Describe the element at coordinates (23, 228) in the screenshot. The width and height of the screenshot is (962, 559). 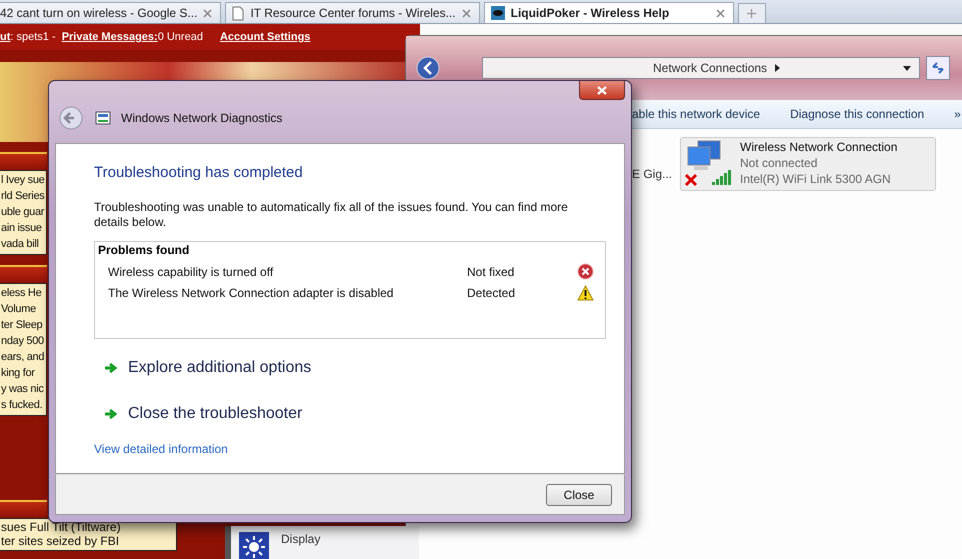
I see `news-link: ain issue` at that location.